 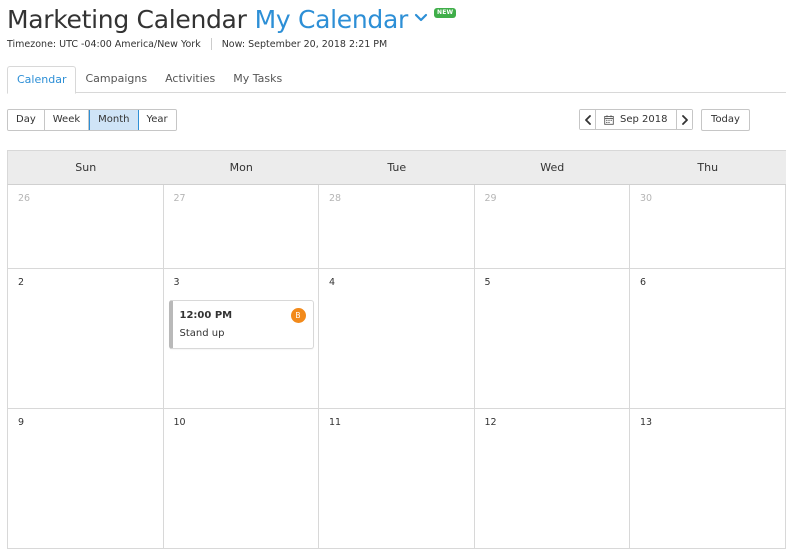 I want to click on main-tabs: Calendar Campaigns Activities My Tasks, so click(x=396, y=80).